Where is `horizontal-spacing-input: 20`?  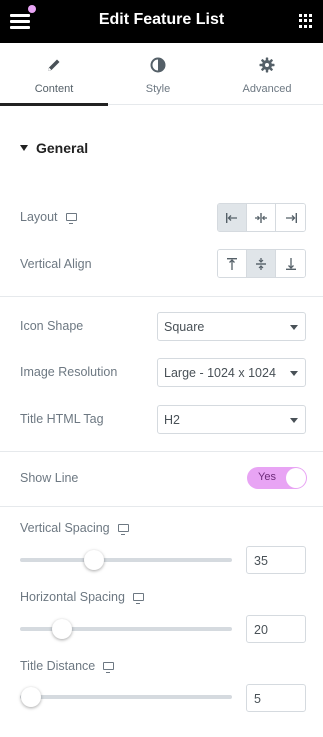
horizontal-spacing-input: 20 is located at coordinates (276, 629).